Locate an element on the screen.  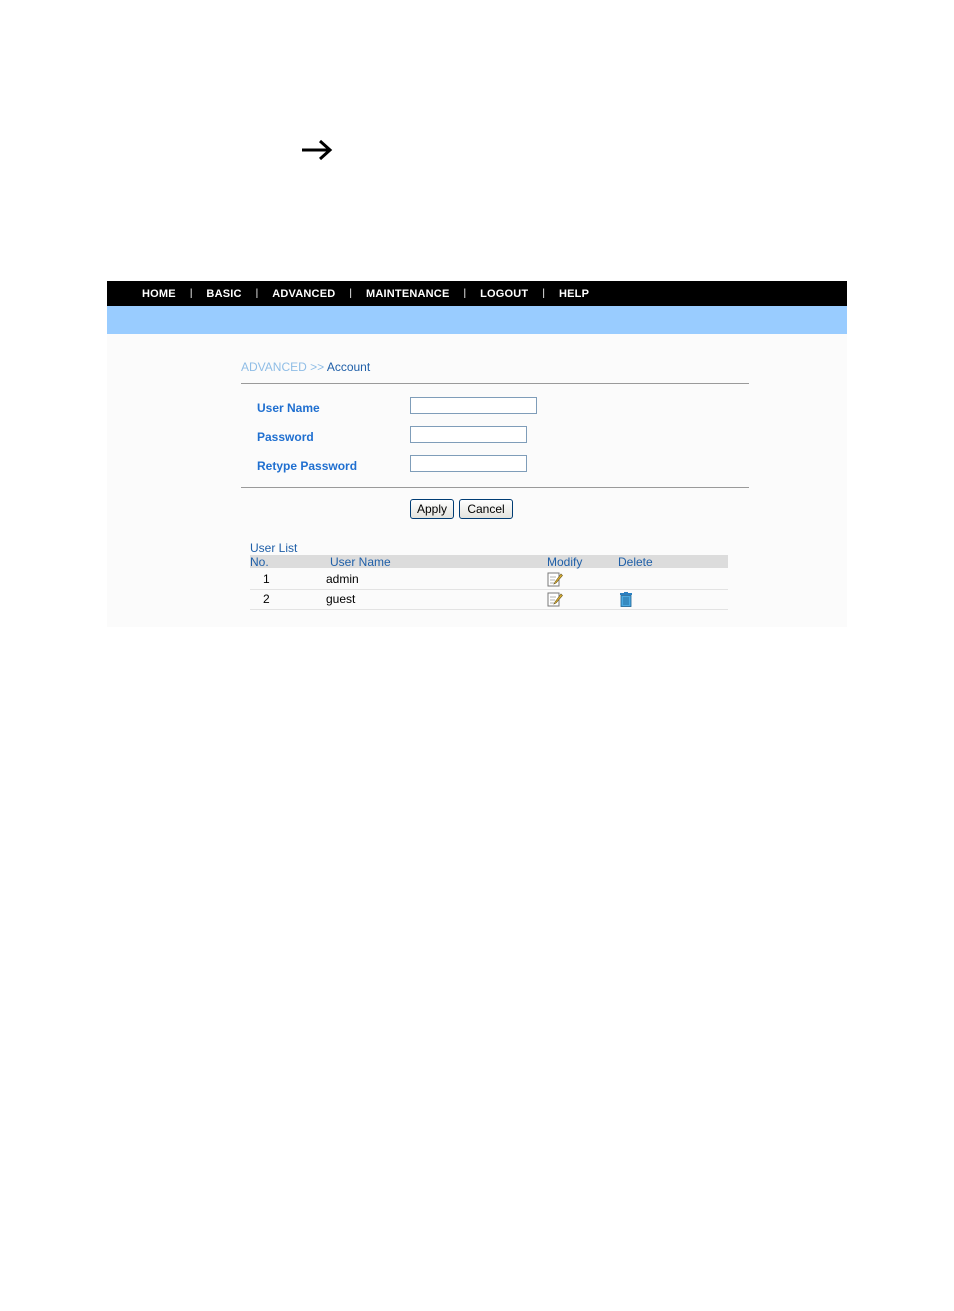
apply-button: Apply is located at coordinates (432, 509).